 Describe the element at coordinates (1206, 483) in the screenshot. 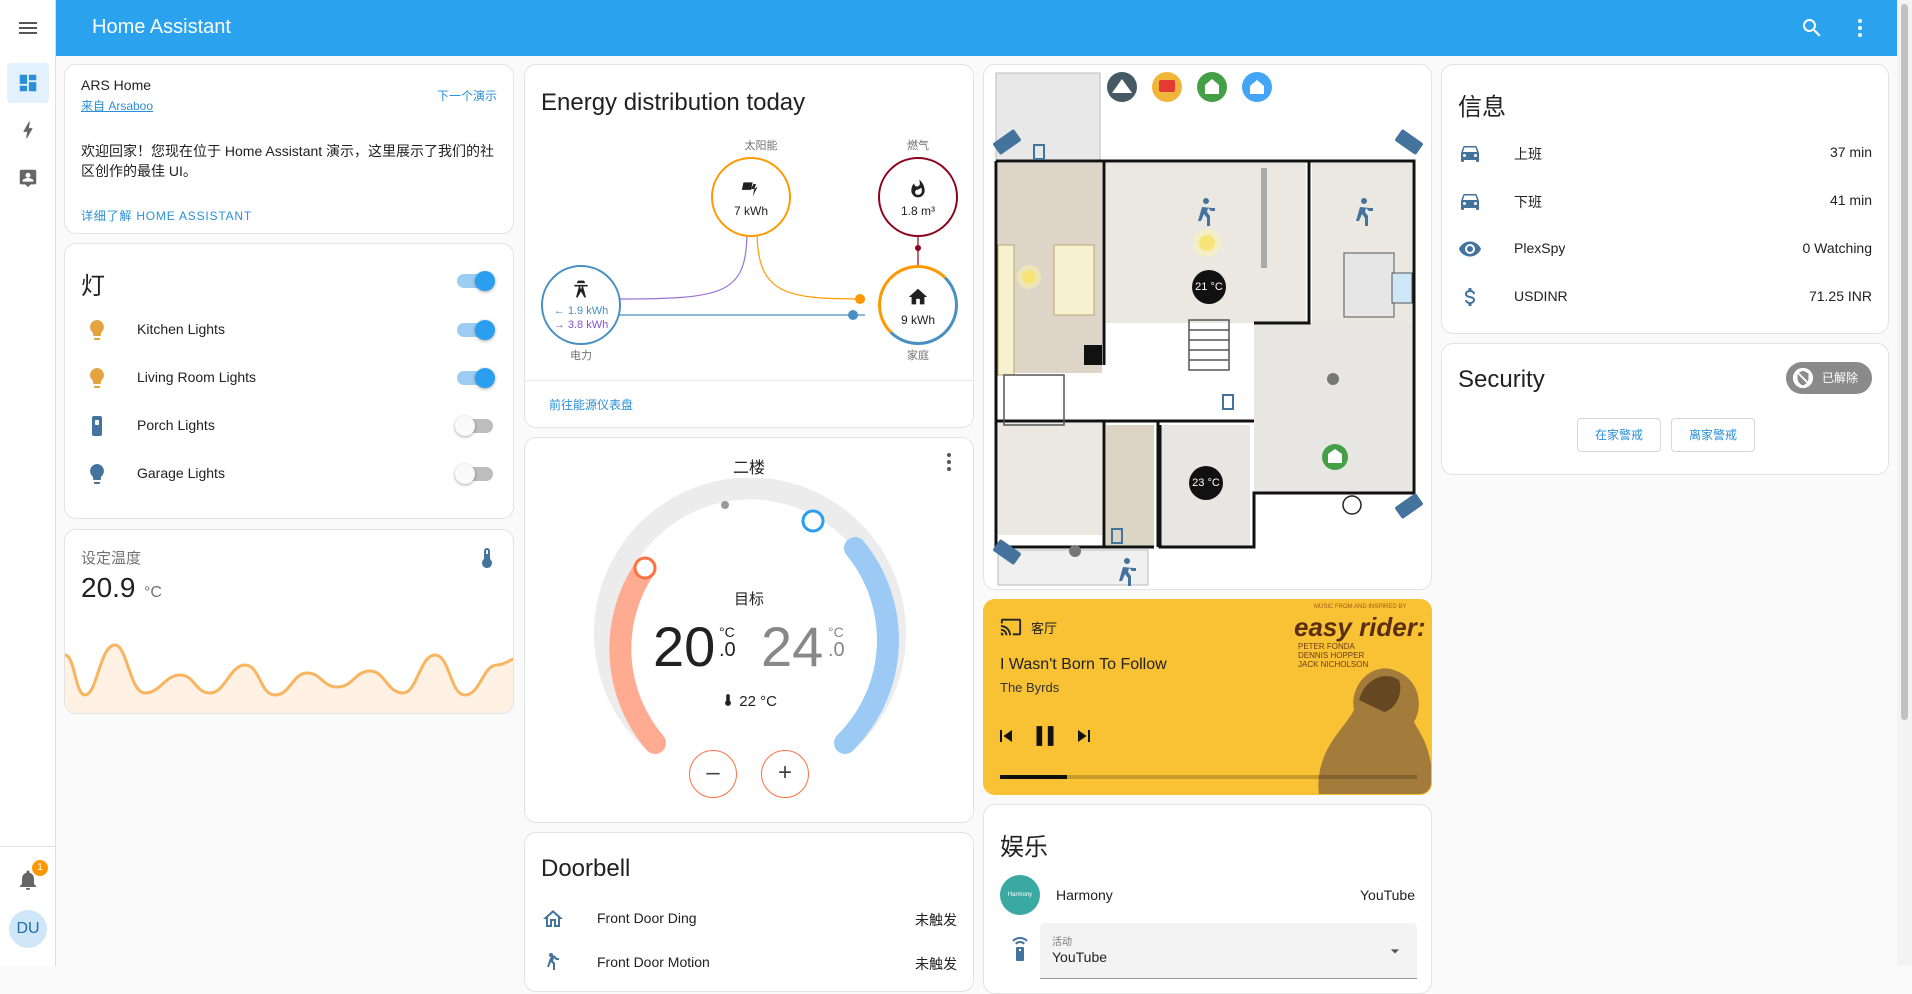

I see `thermostat-badge-upstairs: 23 °C` at that location.